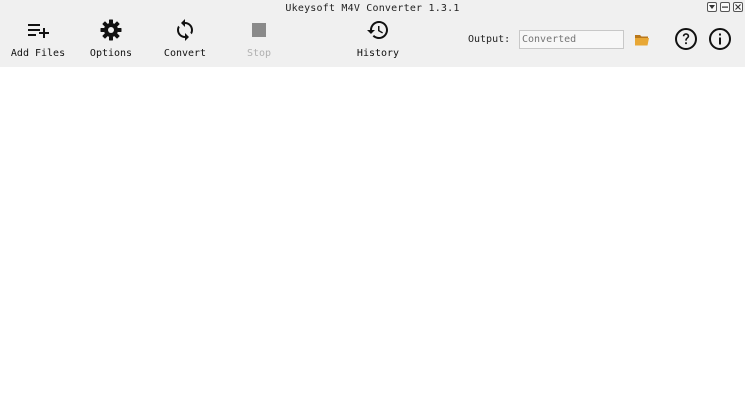 This screenshot has height=414, width=745. I want to click on folder-open-icon, so click(642, 40).